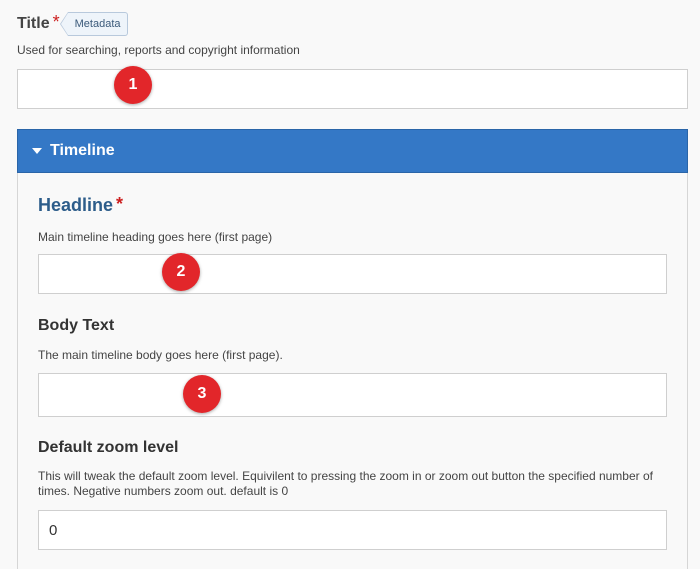  What do you see at coordinates (352, 274) in the screenshot?
I see `headline-input` at bounding box center [352, 274].